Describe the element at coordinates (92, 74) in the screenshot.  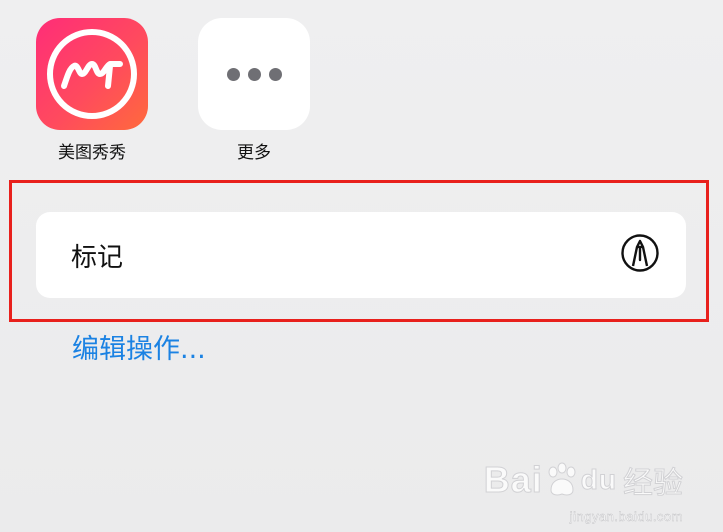
I see `meitu-app-icon` at that location.